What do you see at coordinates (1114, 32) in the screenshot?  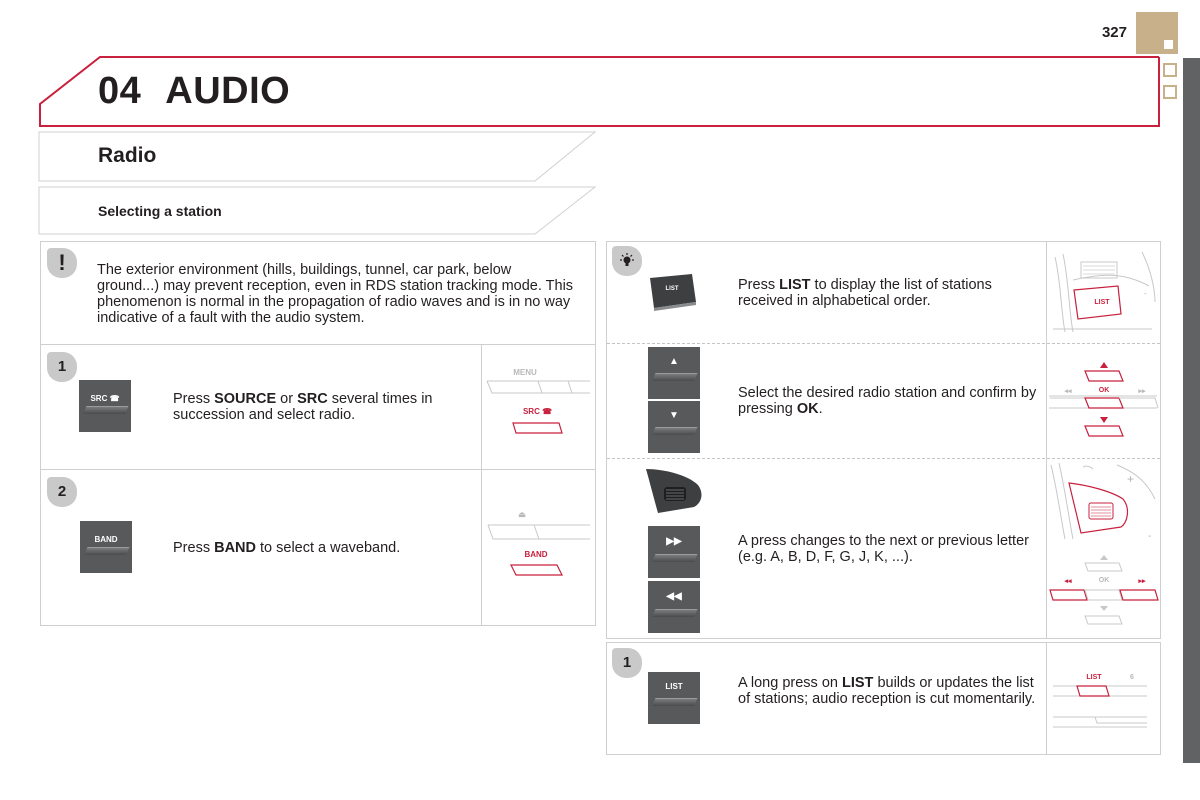 I see `page-number: 327` at bounding box center [1114, 32].